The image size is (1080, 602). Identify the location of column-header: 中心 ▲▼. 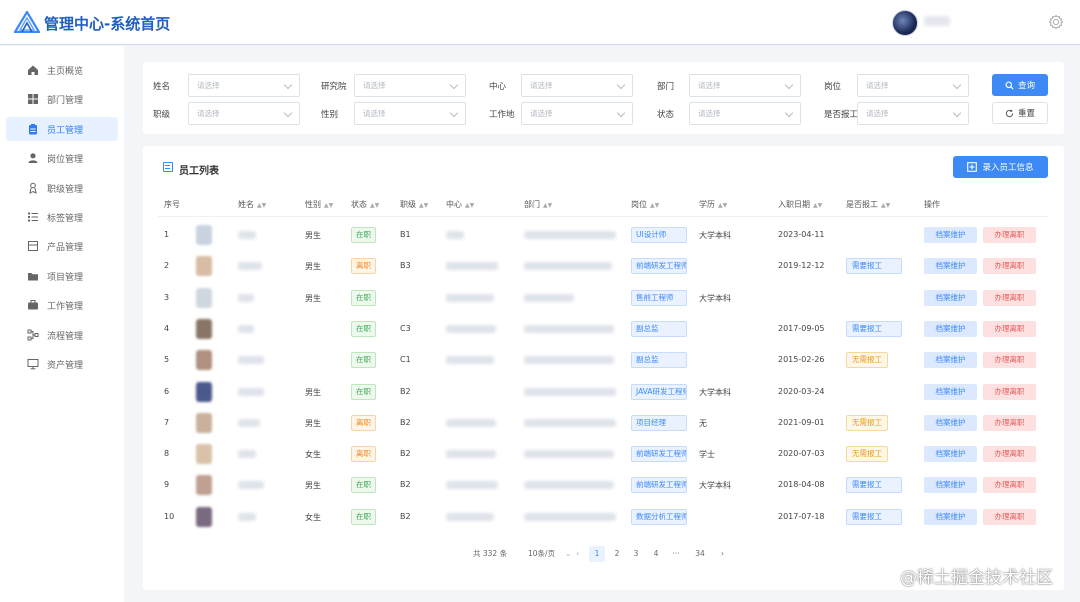
(460, 204).